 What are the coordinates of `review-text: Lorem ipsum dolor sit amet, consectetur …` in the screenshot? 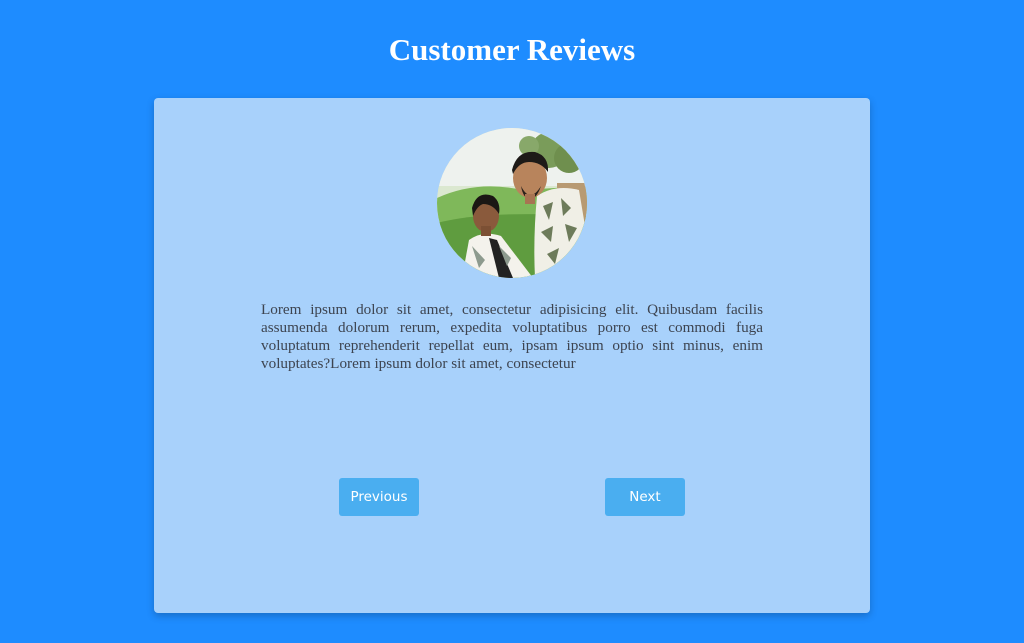 It's located at (512, 336).